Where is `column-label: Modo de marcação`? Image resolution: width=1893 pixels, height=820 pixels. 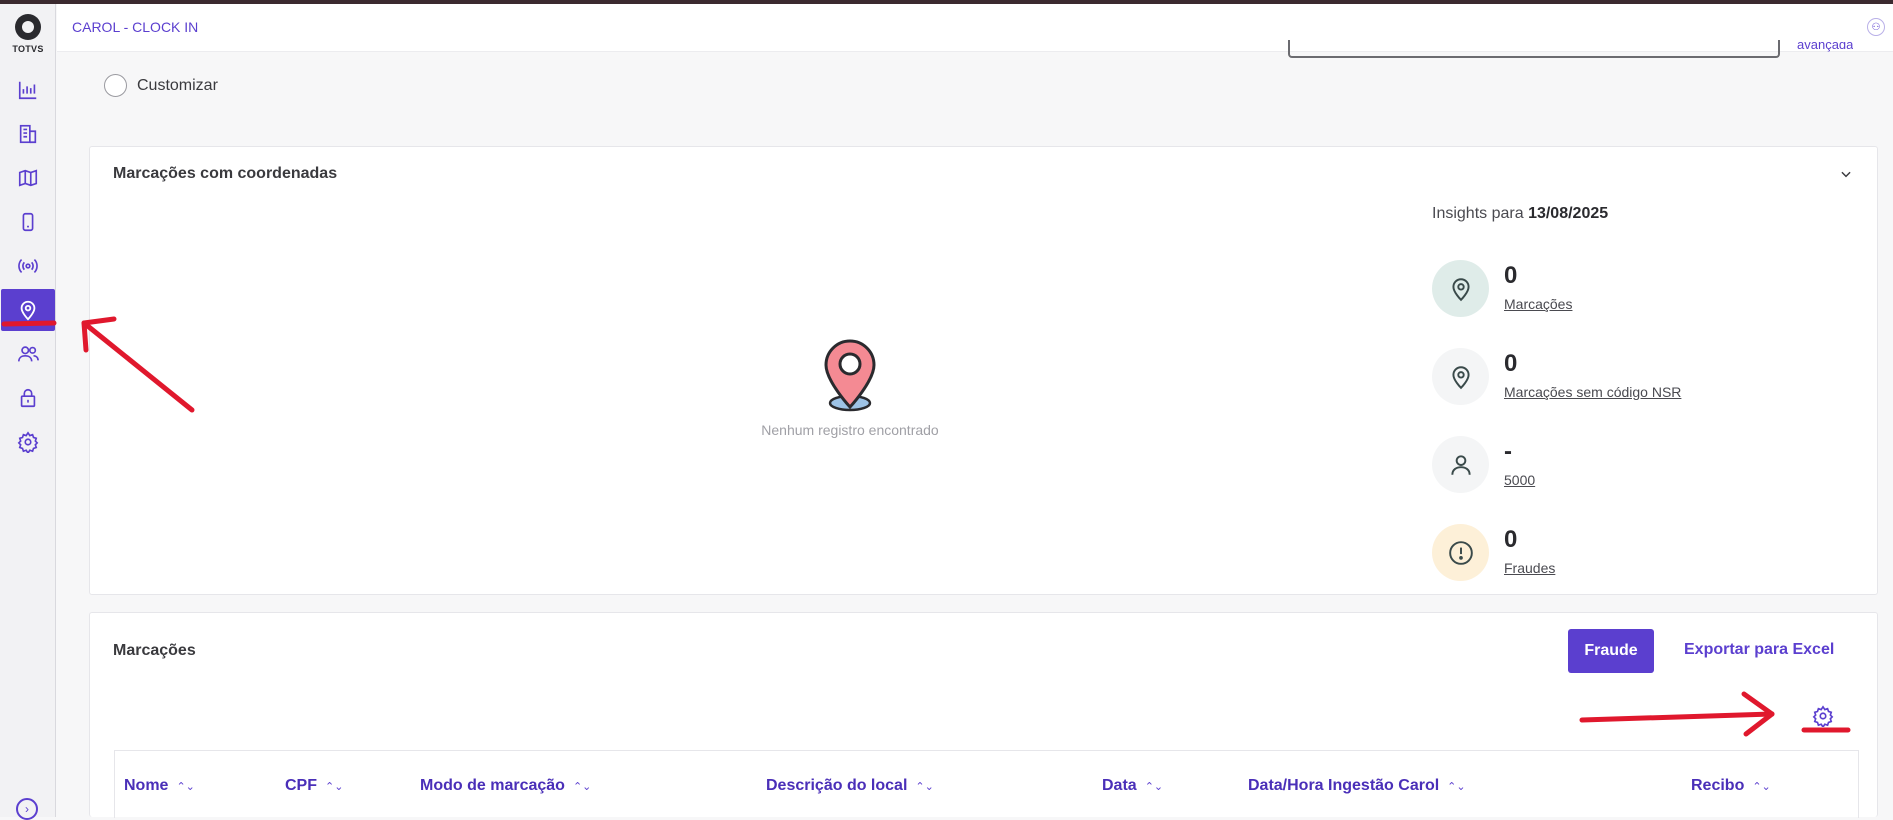 column-label: Modo de marcação is located at coordinates (492, 785).